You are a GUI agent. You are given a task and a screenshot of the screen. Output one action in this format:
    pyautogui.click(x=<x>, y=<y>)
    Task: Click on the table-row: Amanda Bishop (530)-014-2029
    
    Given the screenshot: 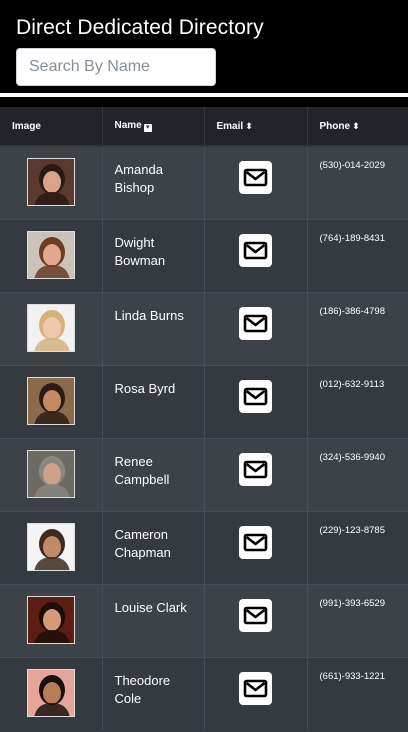 What is the action you would take?
    pyautogui.click(x=204, y=182)
    